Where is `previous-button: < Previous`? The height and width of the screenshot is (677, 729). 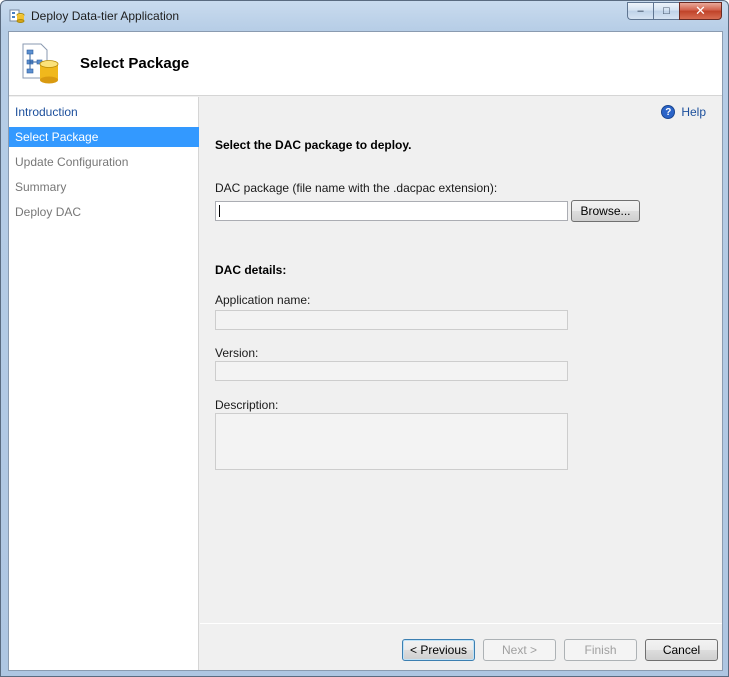
previous-button: < Previous is located at coordinates (438, 650).